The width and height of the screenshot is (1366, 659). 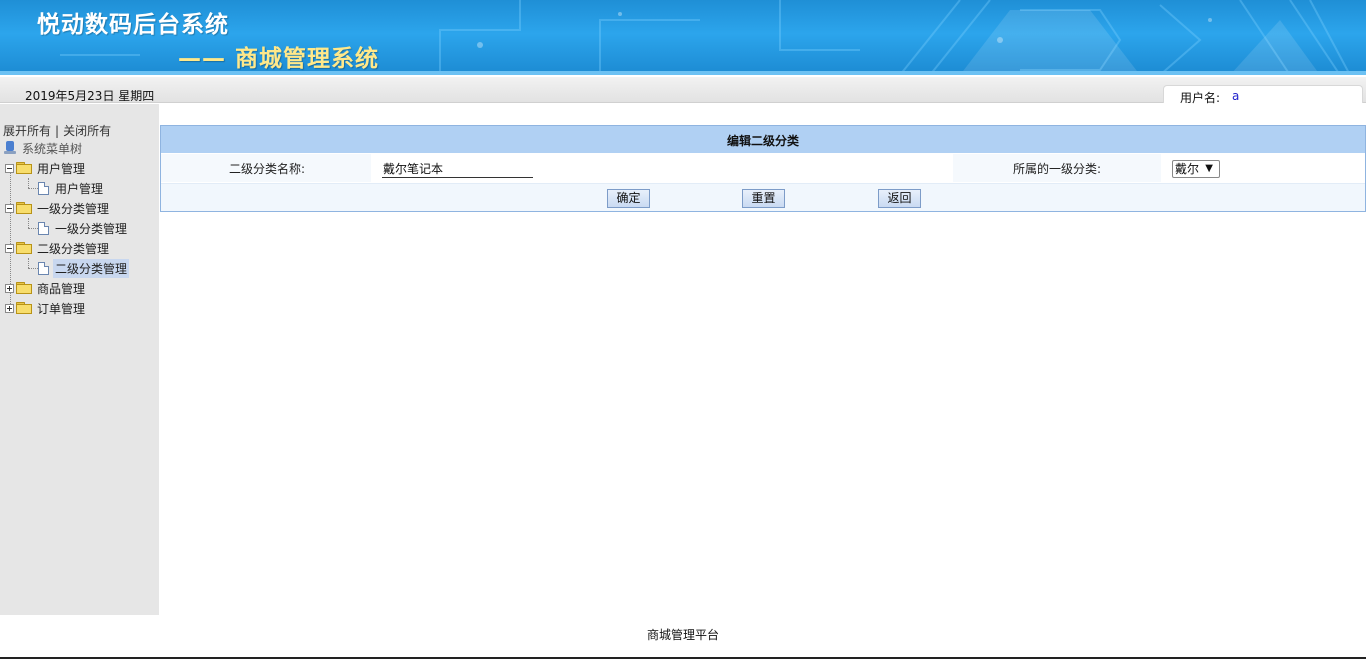 What do you see at coordinates (267, 169) in the screenshot?
I see `name-label: 二级分类名称:` at bounding box center [267, 169].